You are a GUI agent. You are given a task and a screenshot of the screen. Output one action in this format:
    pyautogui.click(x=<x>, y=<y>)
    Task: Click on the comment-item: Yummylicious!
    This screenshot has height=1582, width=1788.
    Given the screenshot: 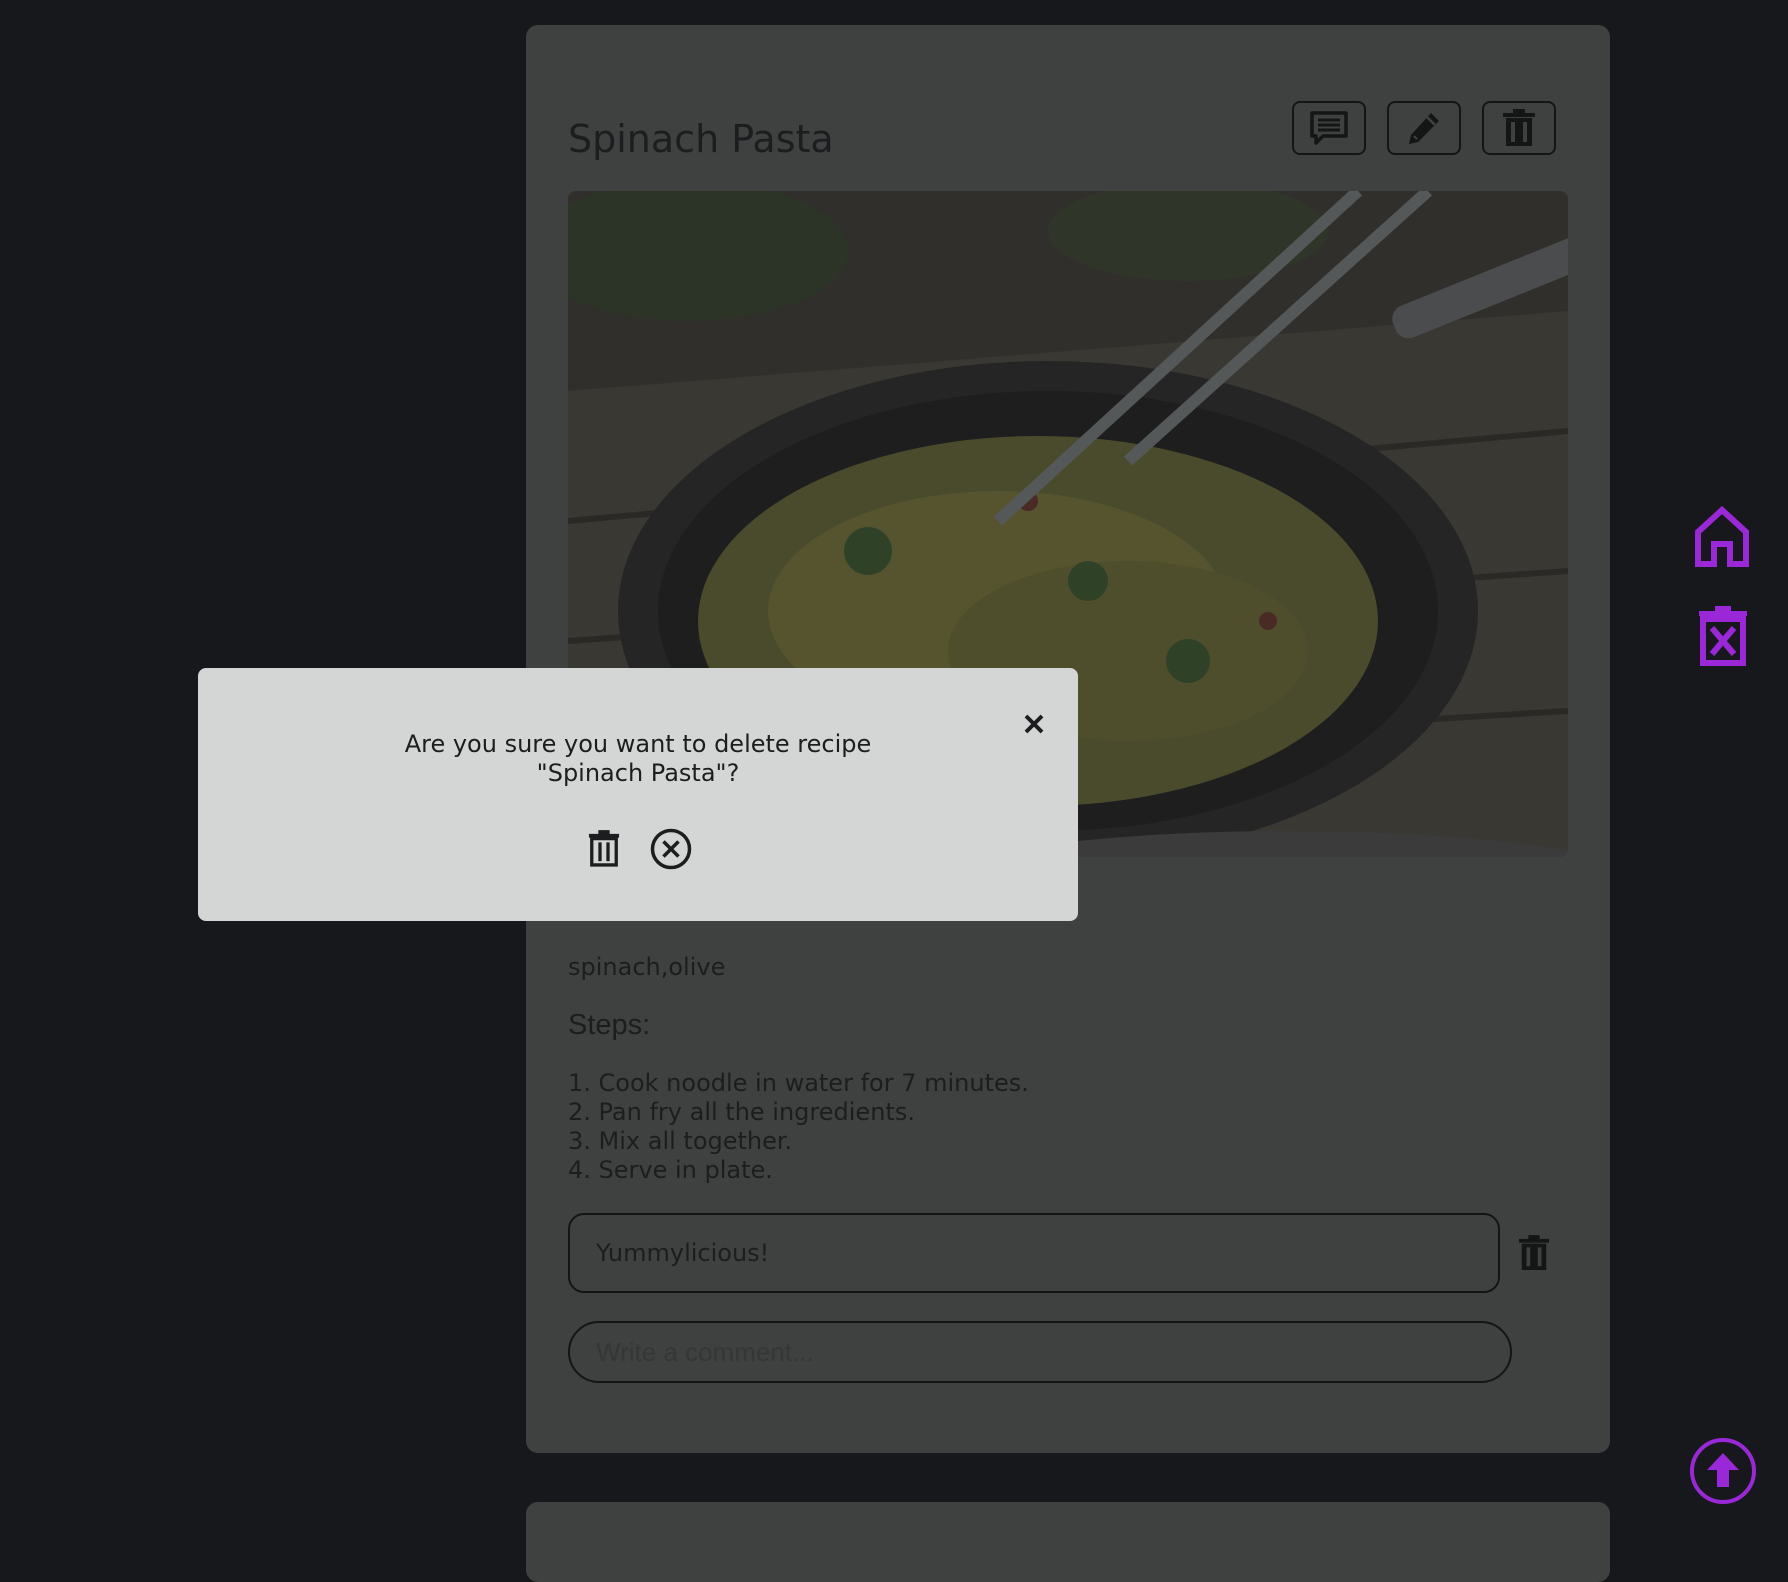 What is the action you would take?
    pyautogui.click(x=1034, y=1253)
    